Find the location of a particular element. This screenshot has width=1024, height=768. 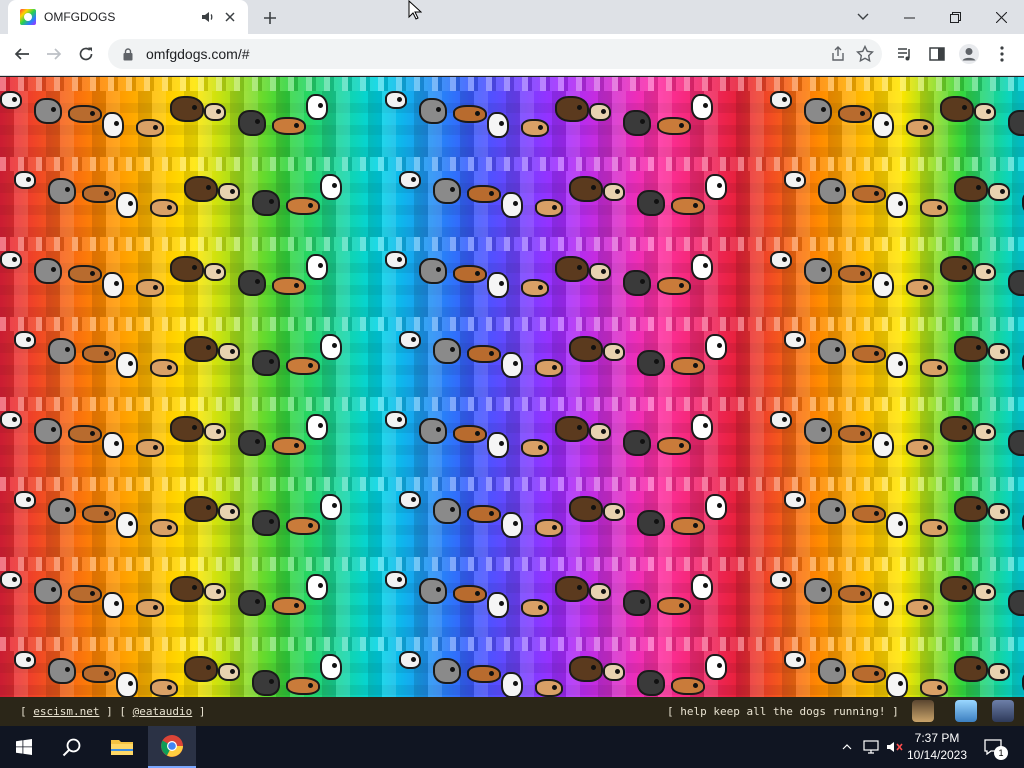

file-explorer-icon is located at coordinates (122, 747).